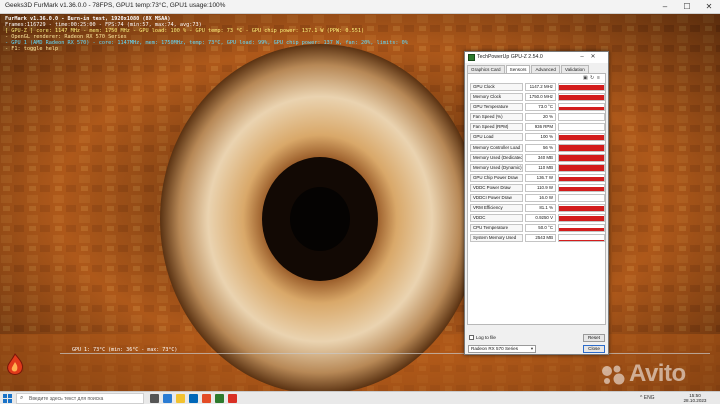 This screenshot has height=404, width=720. Describe the element at coordinates (537, 87) in the screenshot. I see `sensor-row: GPU Clock 1147.2 MHz` at that location.